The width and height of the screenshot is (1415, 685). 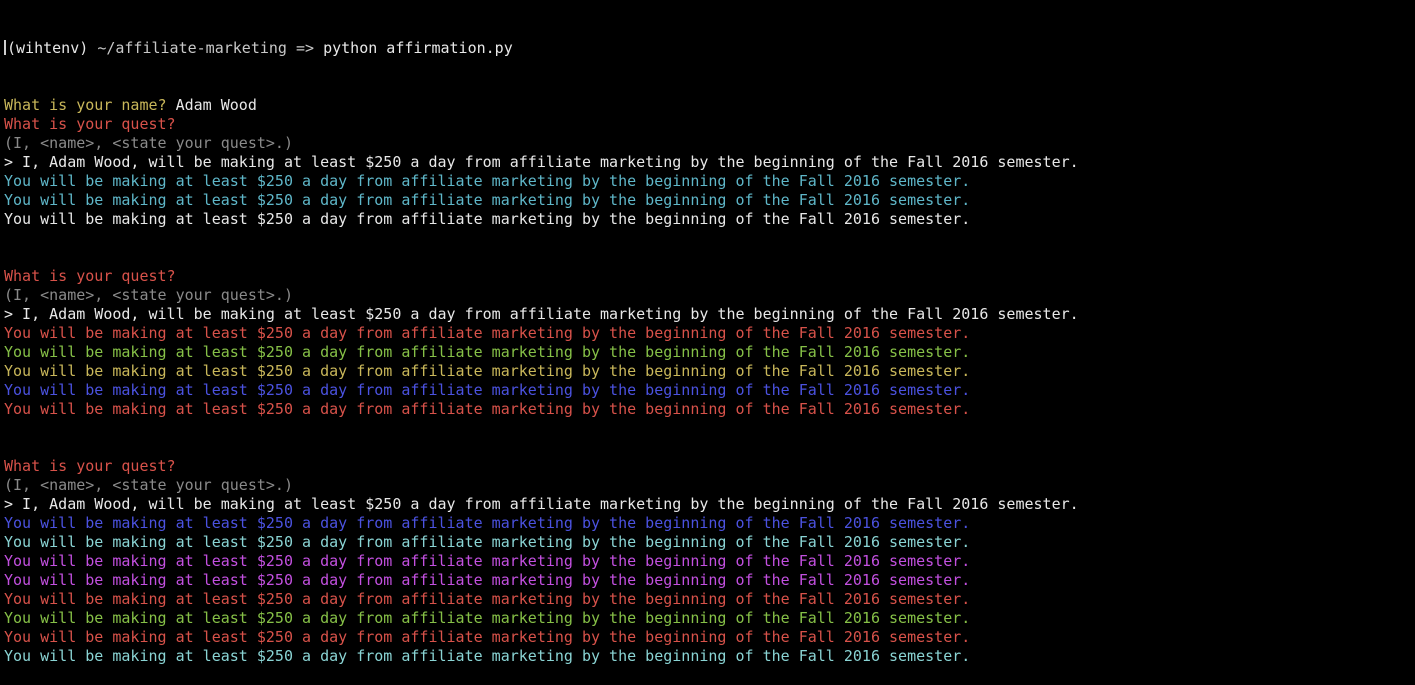 What do you see at coordinates (90, 105) in the screenshot?
I see `output-text: What is your name?` at bounding box center [90, 105].